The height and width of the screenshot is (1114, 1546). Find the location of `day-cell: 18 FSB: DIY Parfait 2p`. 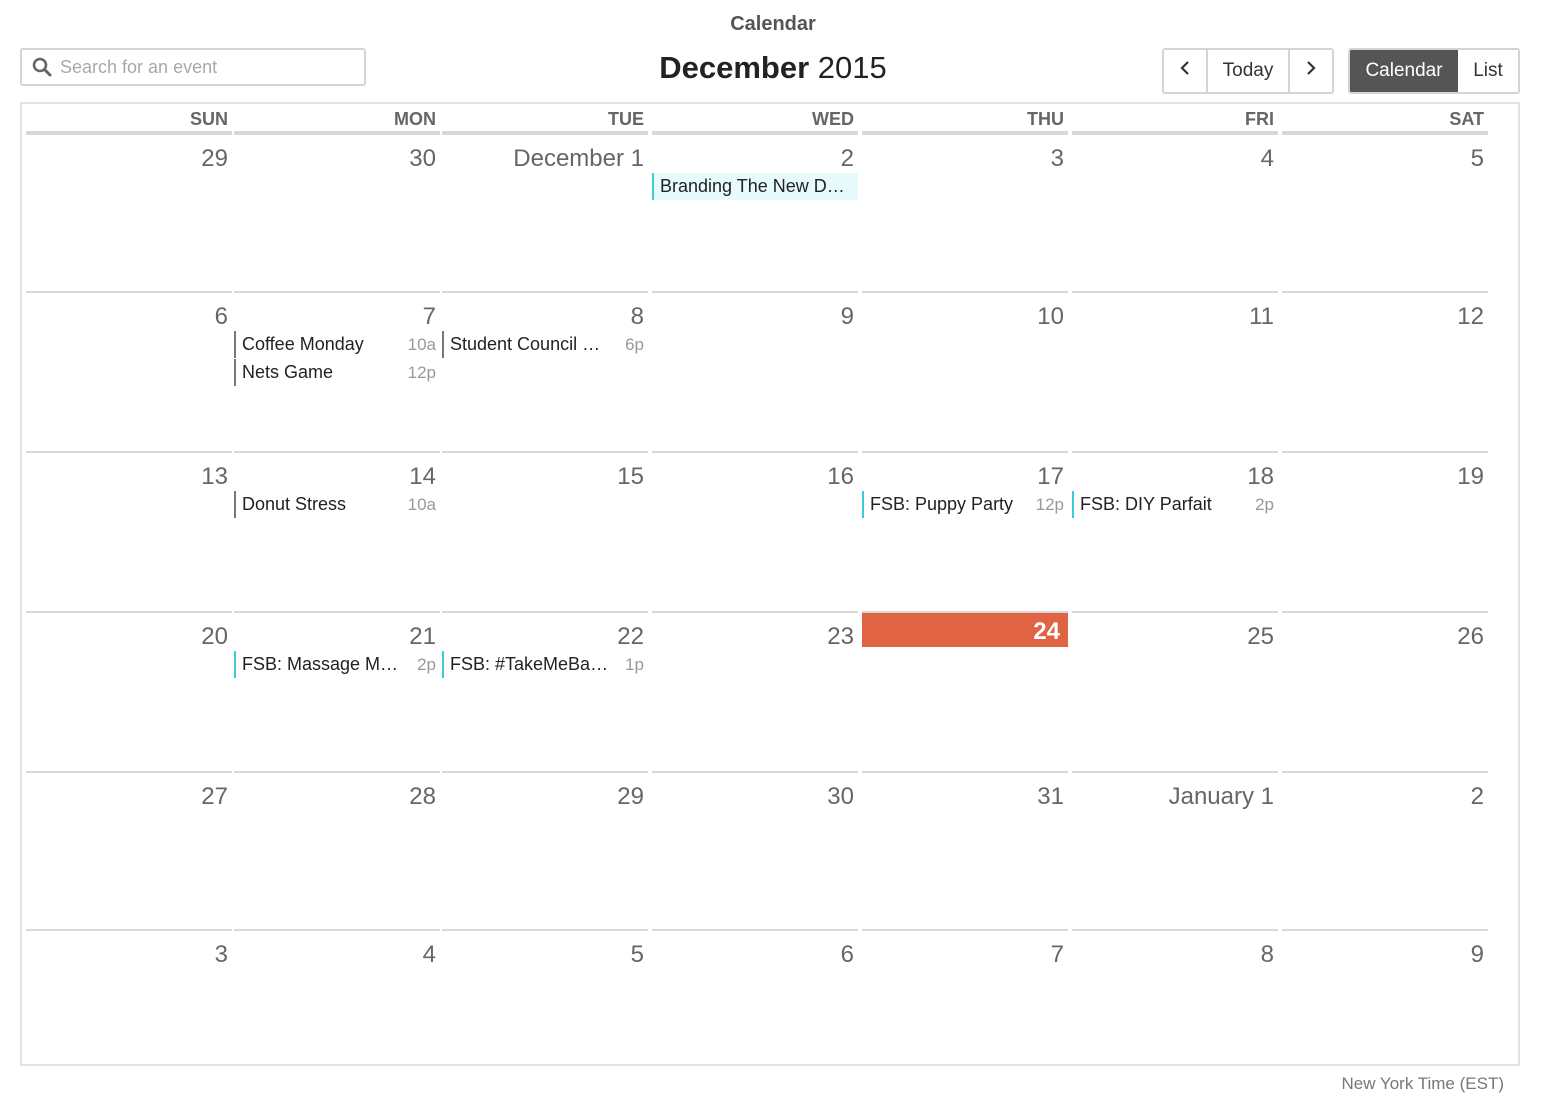

day-cell: 18 FSB: DIY Parfait 2p is located at coordinates (1175, 530).